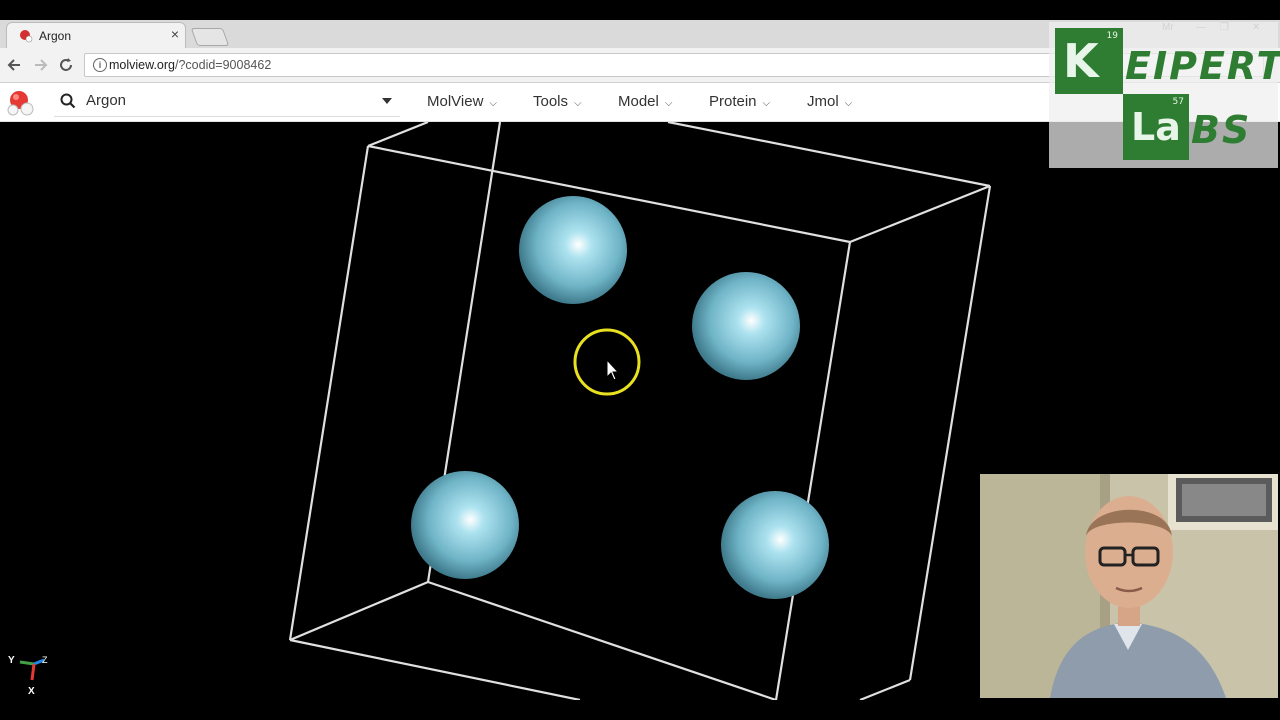  Describe the element at coordinates (26, 36) in the screenshot. I see `molview-favicon-icon` at that location.